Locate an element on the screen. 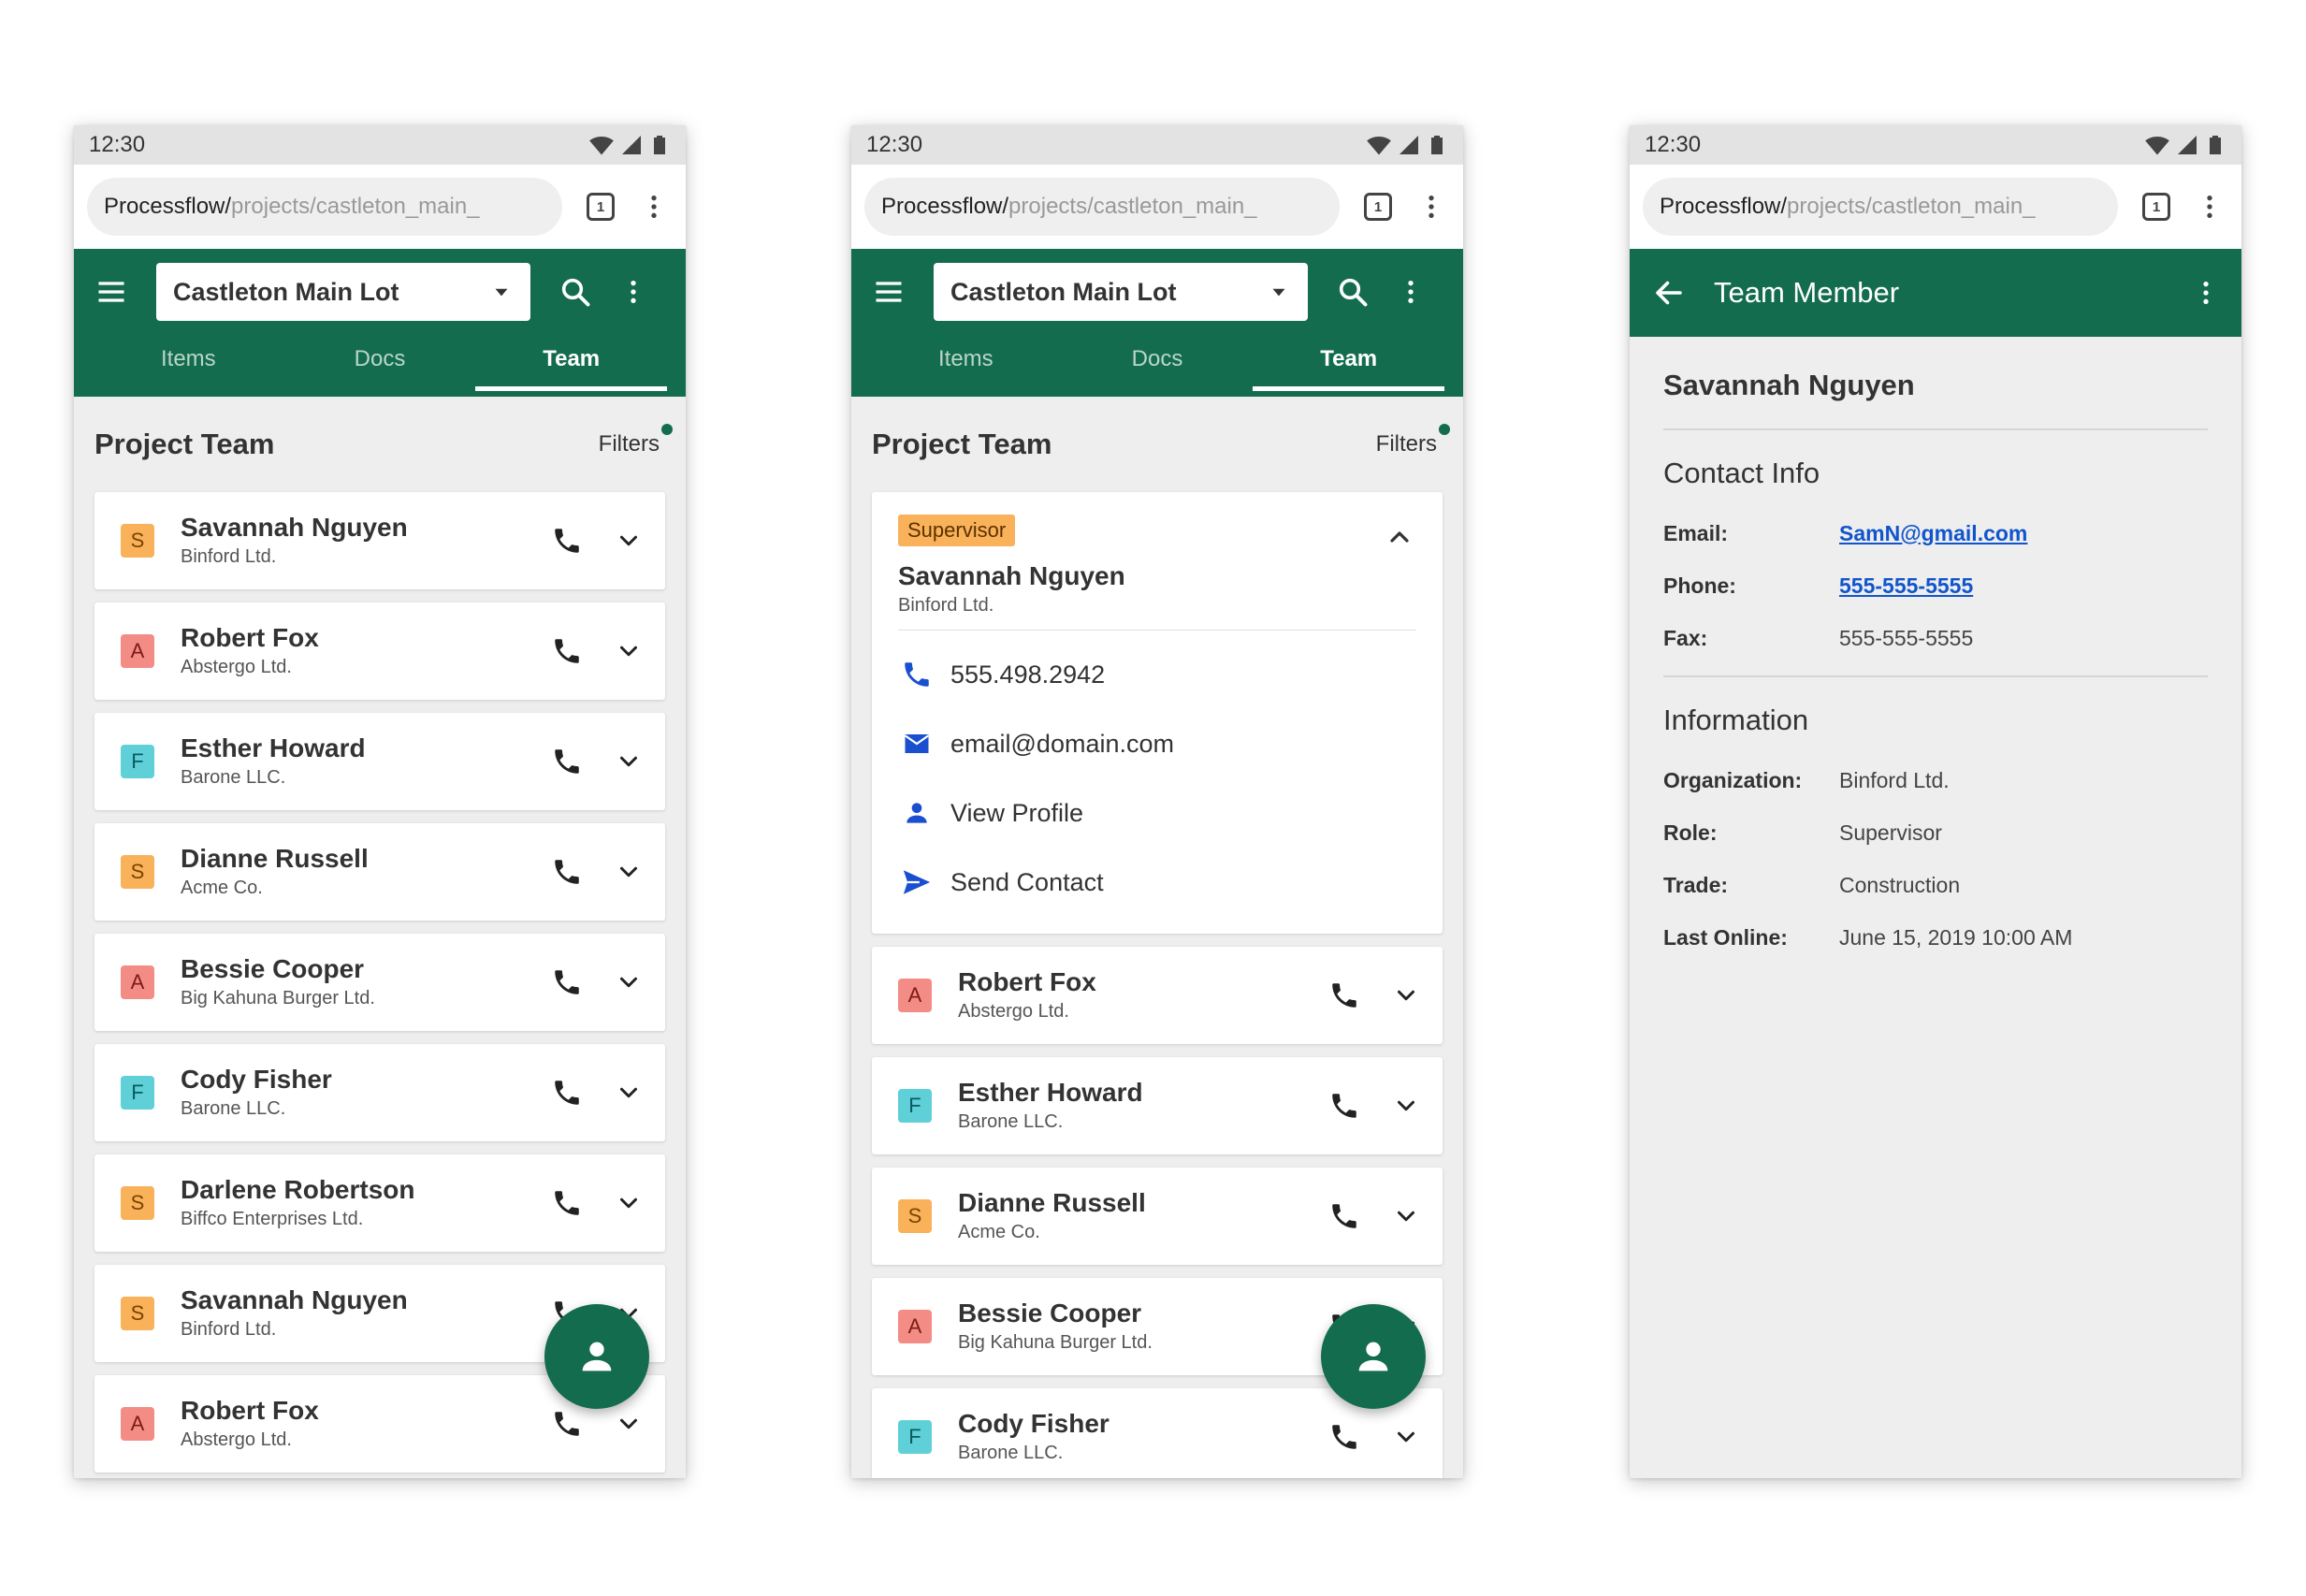 This screenshot has width=2306, height=1596. phone-link: 555-555-5555 is located at coordinates (1906, 586).